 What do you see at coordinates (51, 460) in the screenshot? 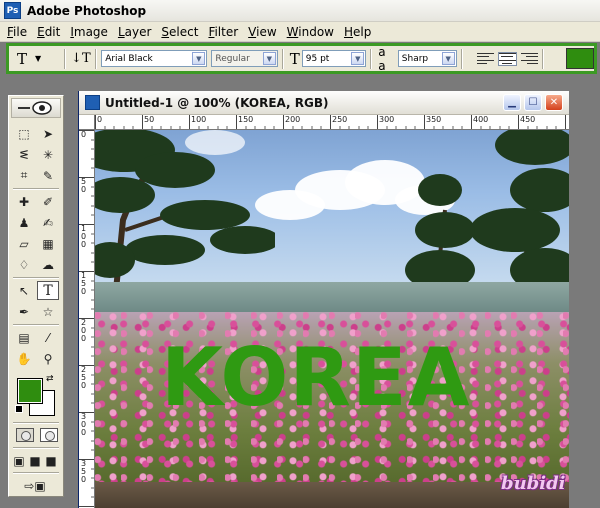
I see `full-screen-mode-icon: ■` at bounding box center [51, 460].